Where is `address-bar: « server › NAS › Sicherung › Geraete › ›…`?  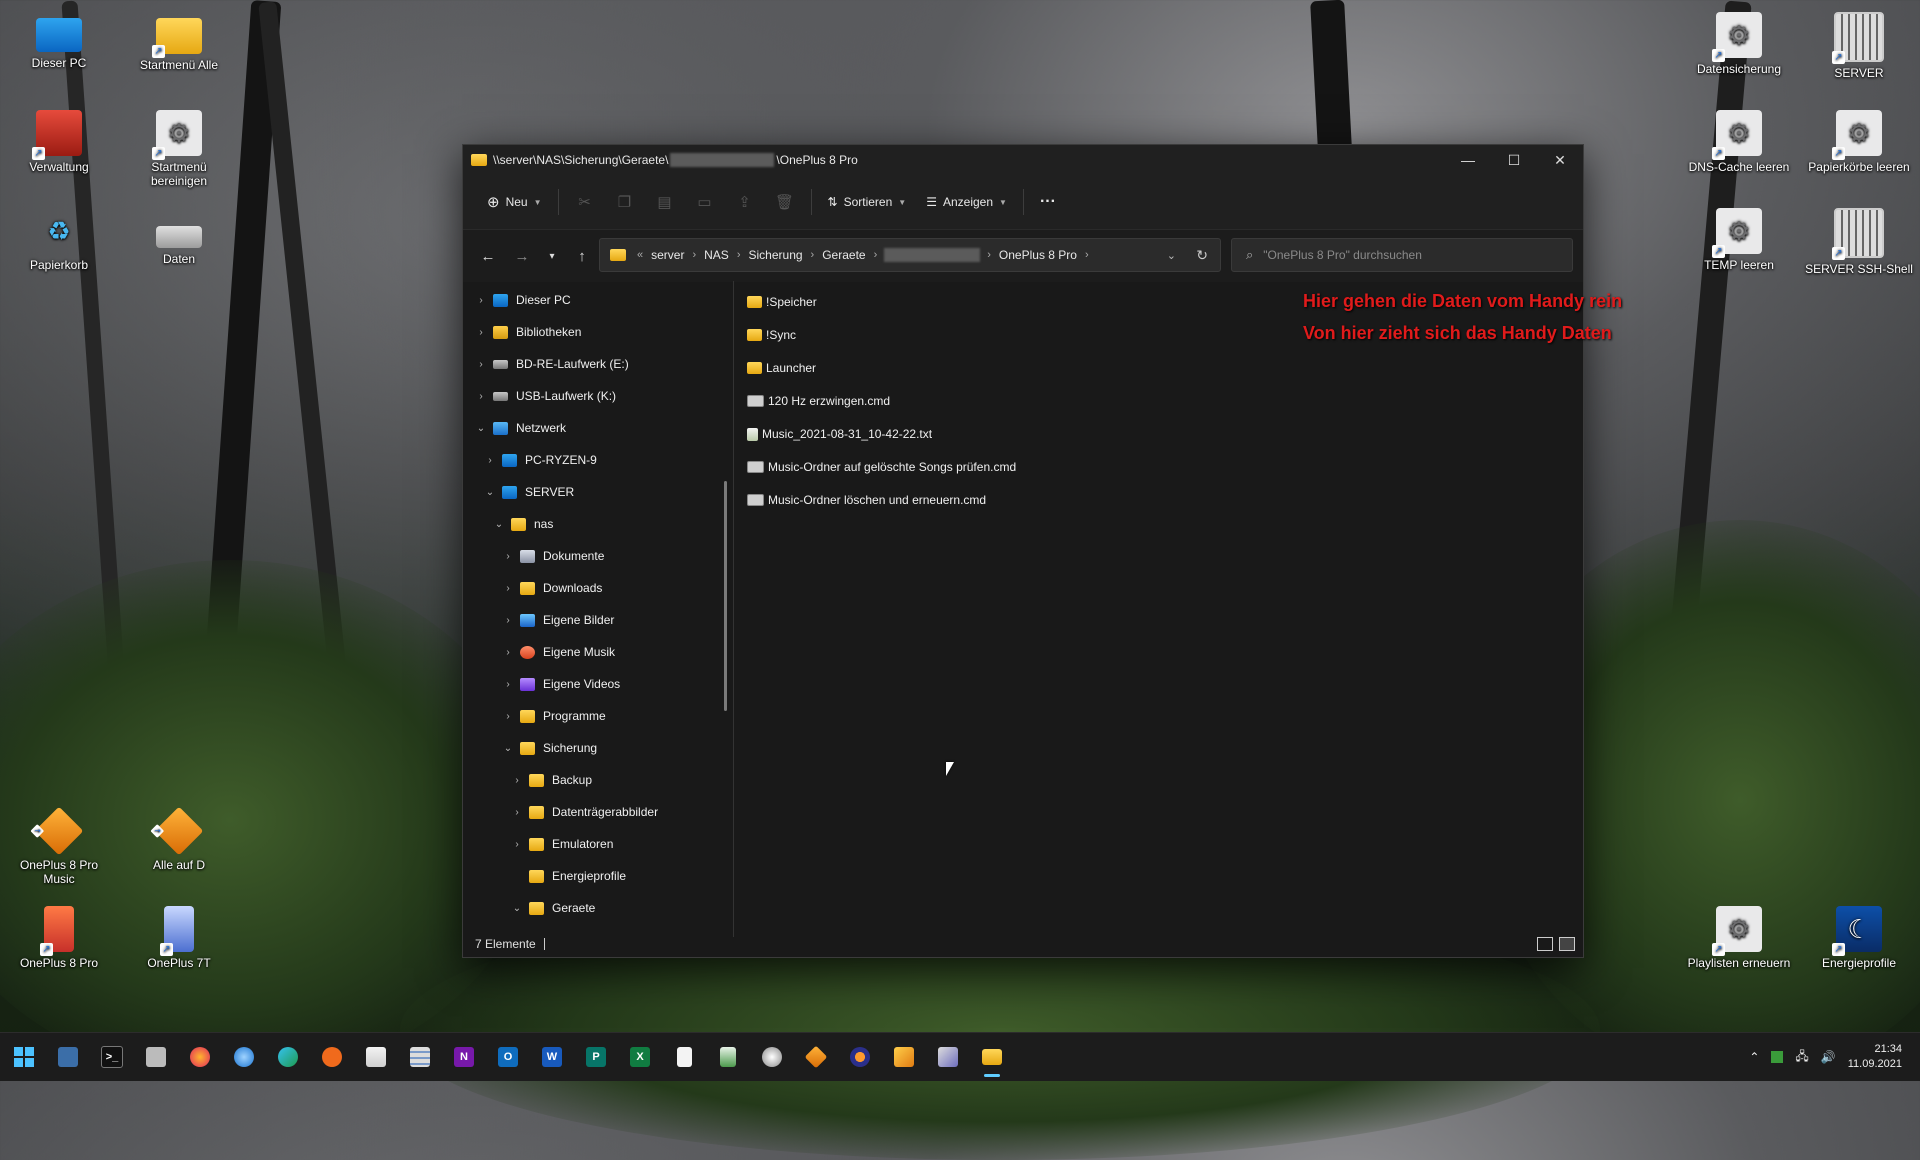 address-bar: « server › NAS › Sicherung › Geraete › ›… is located at coordinates (910, 255).